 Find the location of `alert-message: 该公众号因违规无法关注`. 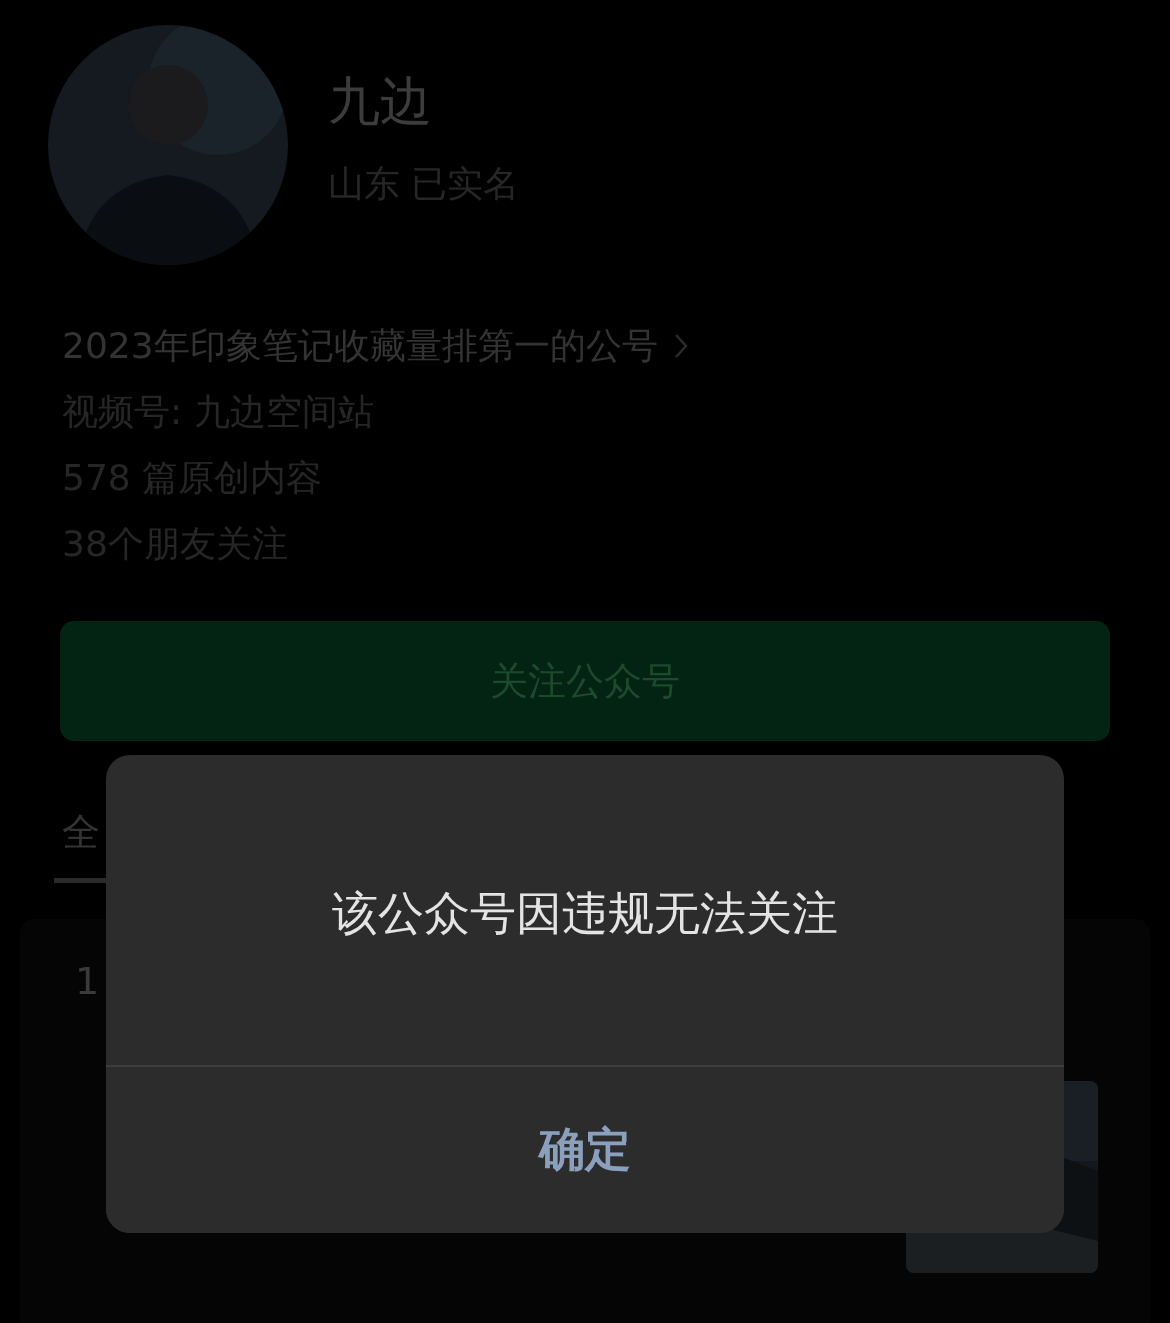

alert-message: 该公众号因违规无法关注 is located at coordinates (585, 912).